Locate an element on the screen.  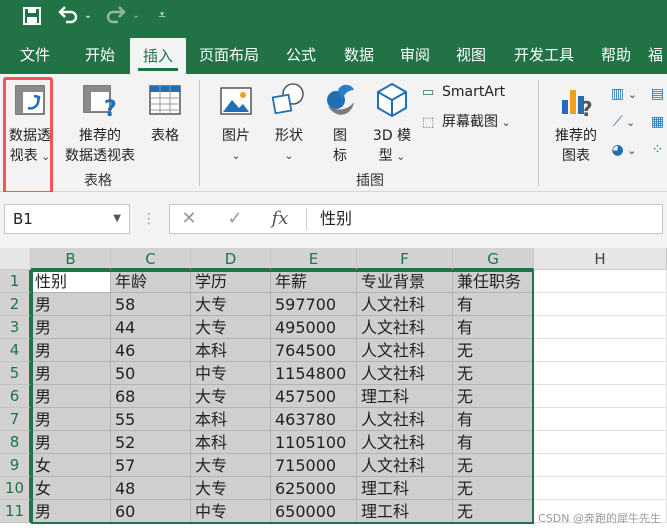
row-header-11: 11 is located at coordinates (15, 511).